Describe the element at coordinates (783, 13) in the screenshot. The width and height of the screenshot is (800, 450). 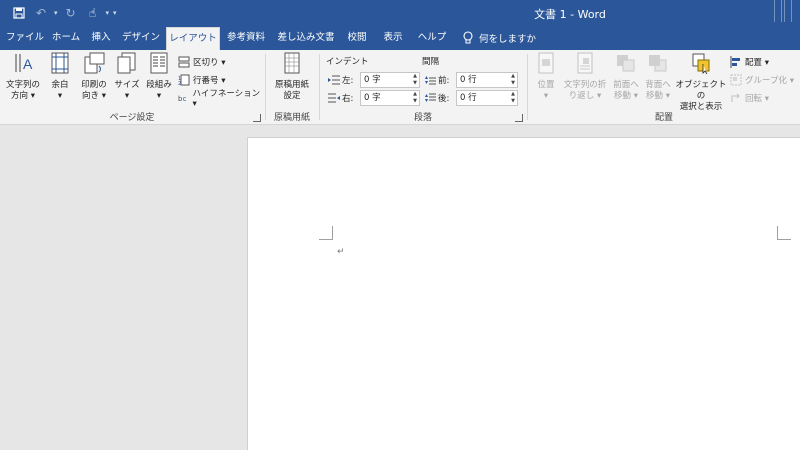
I see `window-controls` at that location.